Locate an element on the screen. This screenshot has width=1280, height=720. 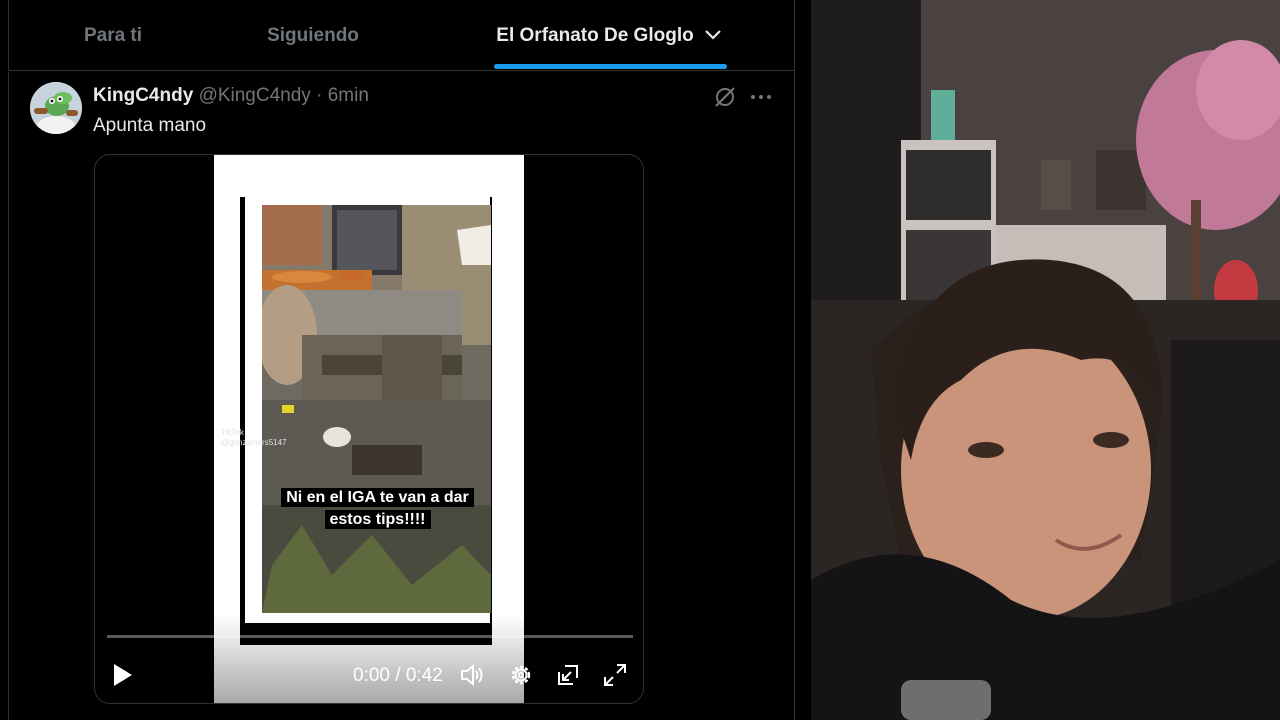
tiktok-logo-icon is located at coordinates (265, 416).